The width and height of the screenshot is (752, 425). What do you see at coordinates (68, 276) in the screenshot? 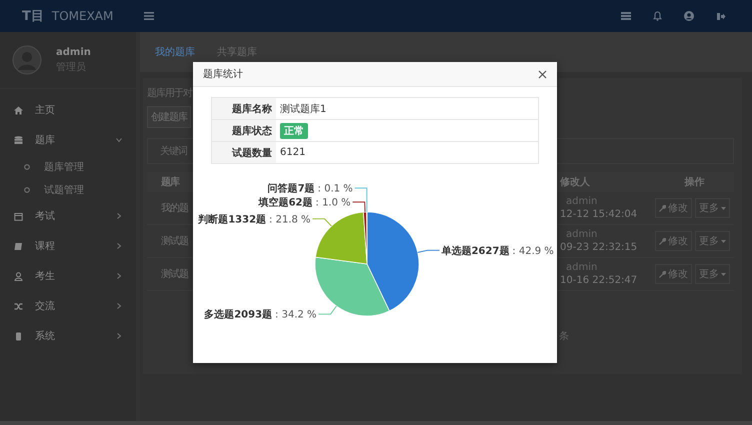
I see `menu-item: 考生` at bounding box center [68, 276].